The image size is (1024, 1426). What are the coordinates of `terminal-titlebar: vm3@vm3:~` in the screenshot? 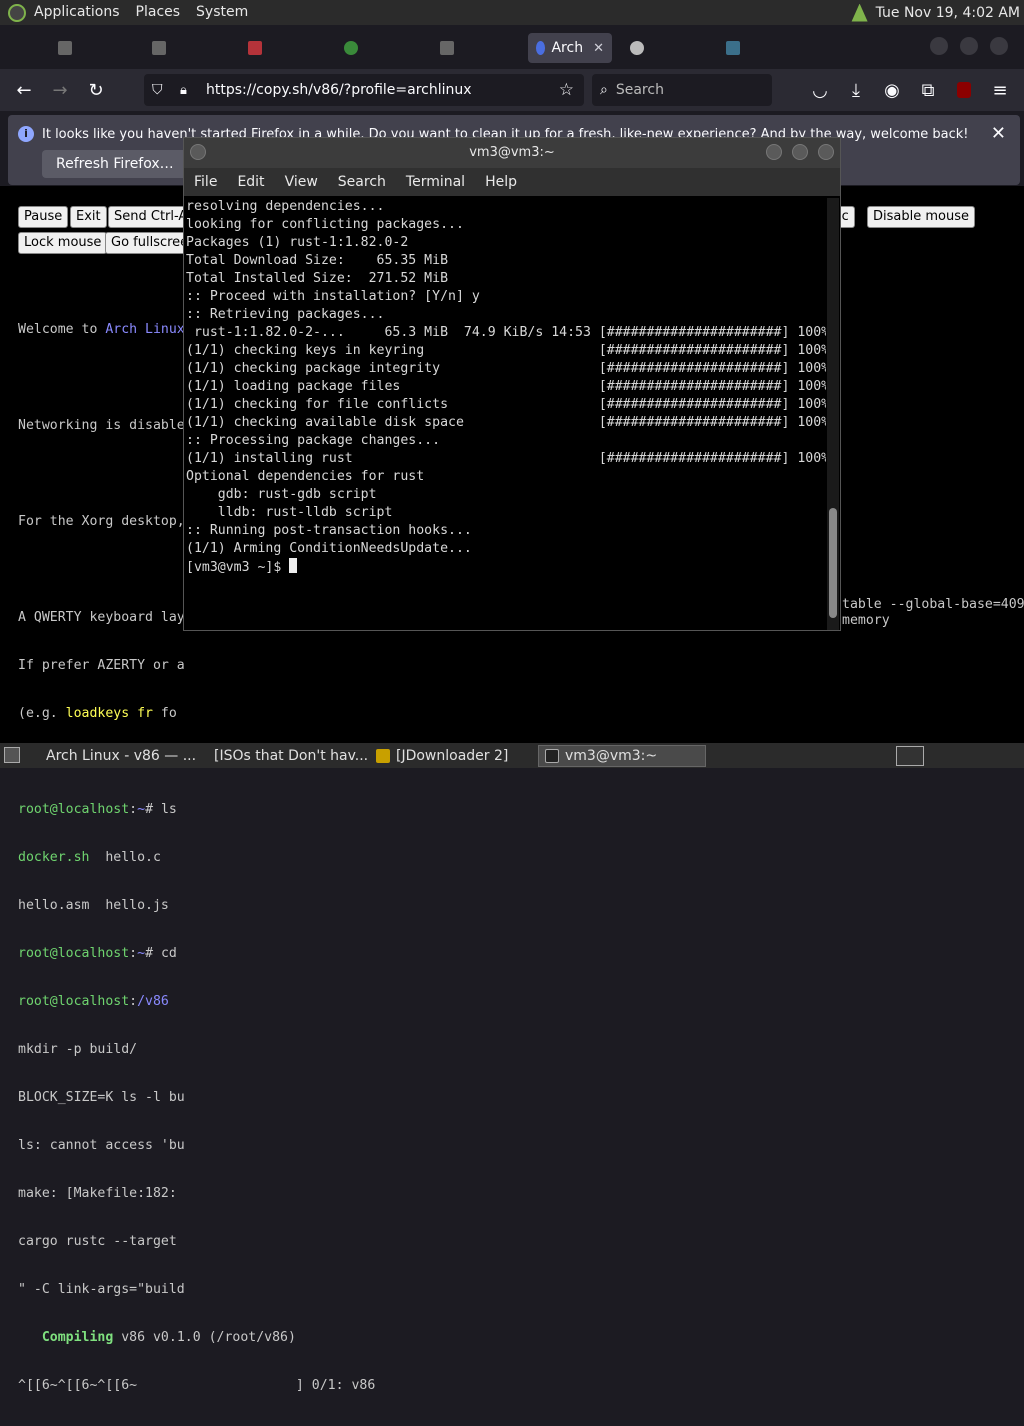 It's located at (512, 153).